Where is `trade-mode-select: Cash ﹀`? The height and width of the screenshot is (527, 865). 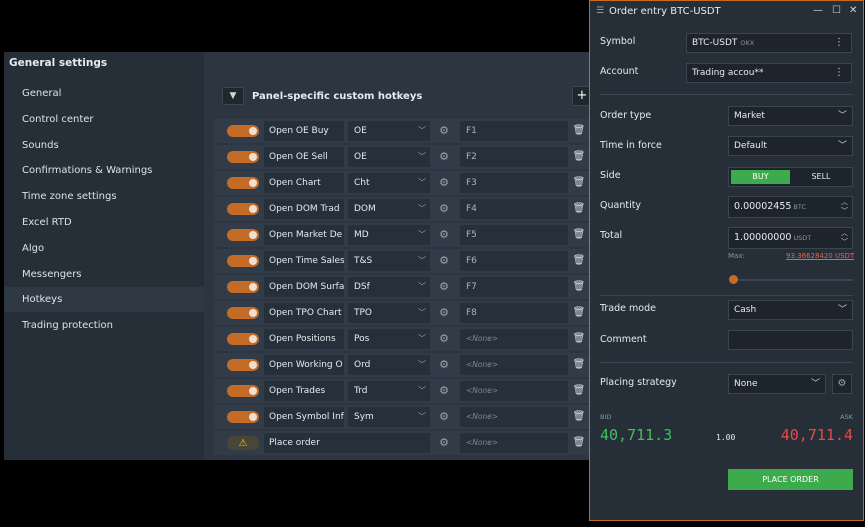
trade-mode-select: Cash ﹀ is located at coordinates (790, 310).